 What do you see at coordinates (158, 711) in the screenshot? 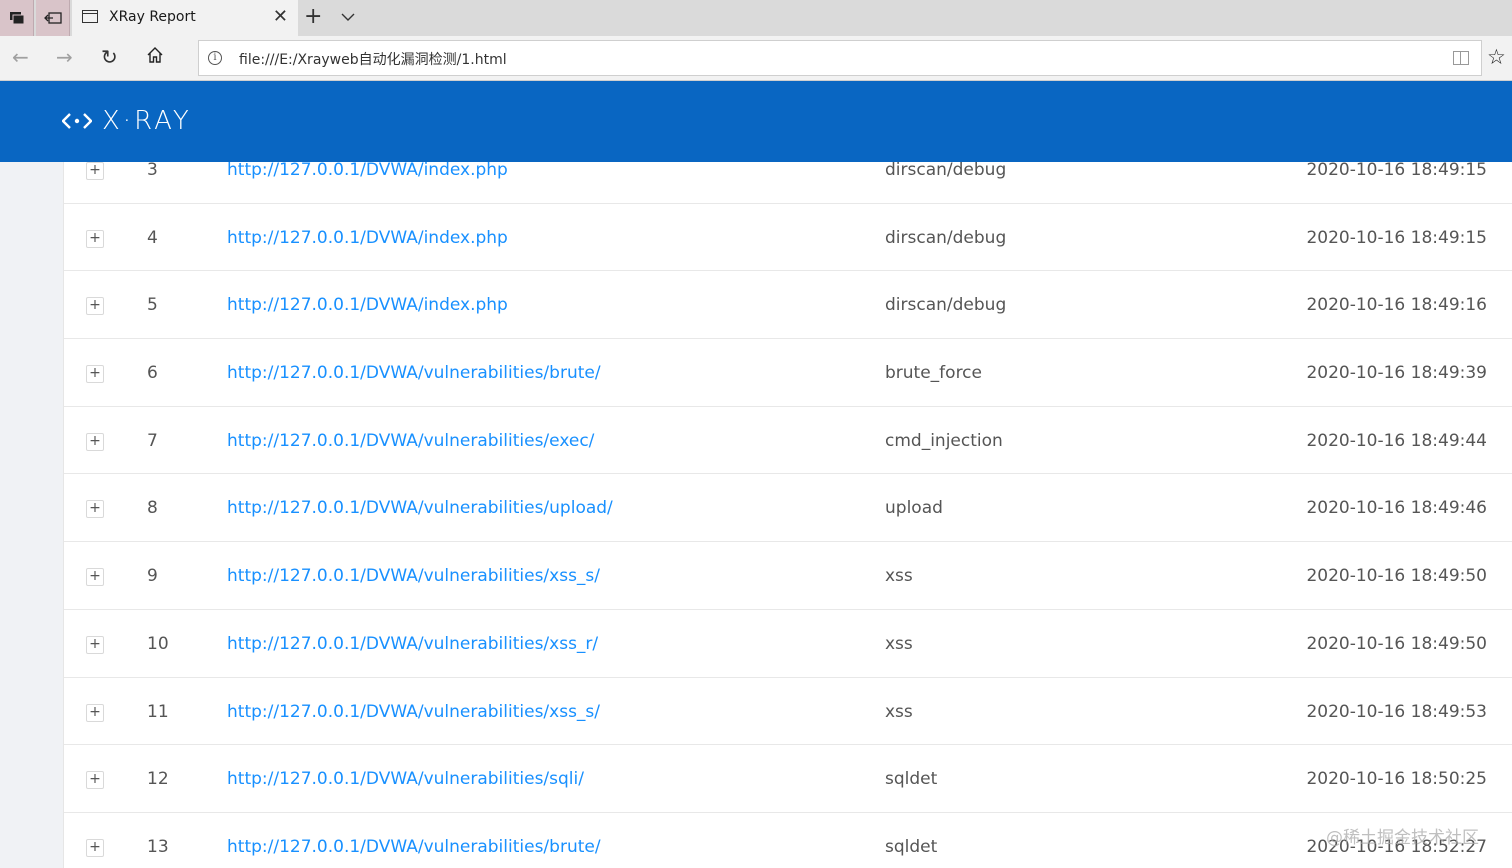
I see `row-id: 11` at bounding box center [158, 711].